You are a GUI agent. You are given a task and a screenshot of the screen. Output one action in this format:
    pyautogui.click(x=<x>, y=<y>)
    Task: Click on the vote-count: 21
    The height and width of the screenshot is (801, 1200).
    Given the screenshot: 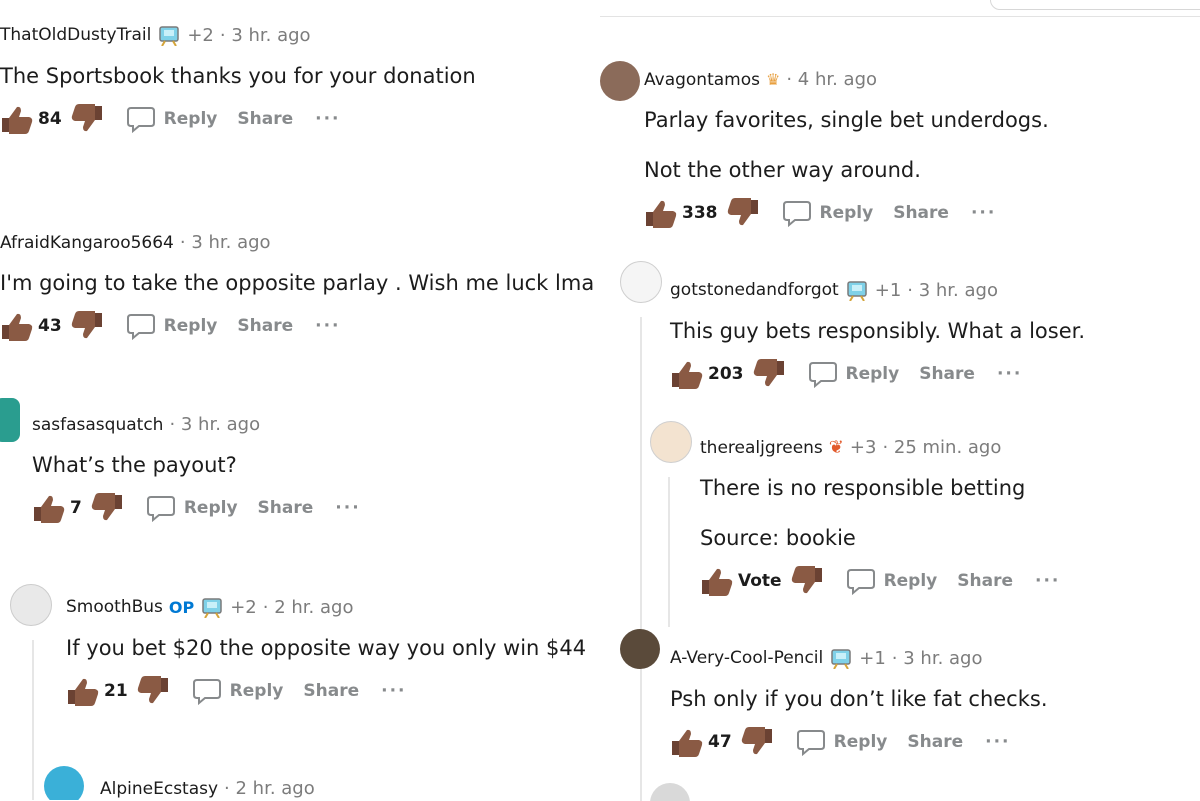 What is the action you would take?
    pyautogui.click(x=116, y=691)
    